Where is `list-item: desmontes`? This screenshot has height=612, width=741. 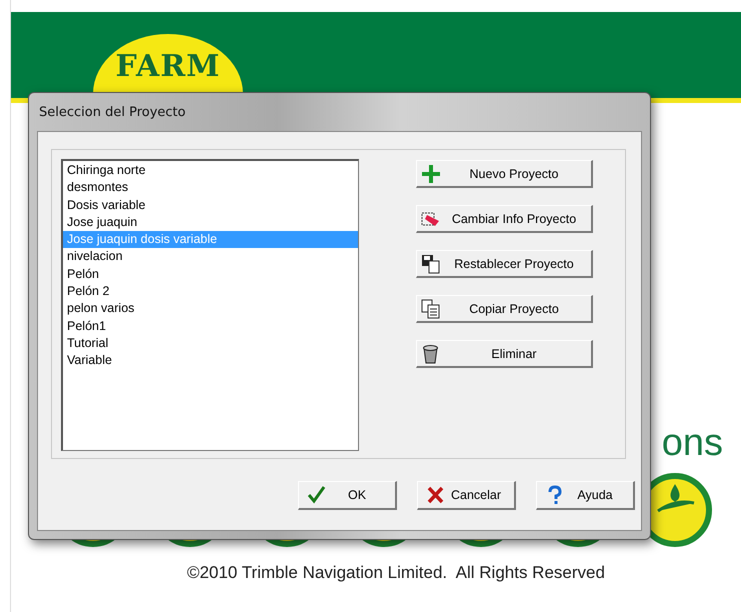 list-item: desmontes is located at coordinates (210, 188).